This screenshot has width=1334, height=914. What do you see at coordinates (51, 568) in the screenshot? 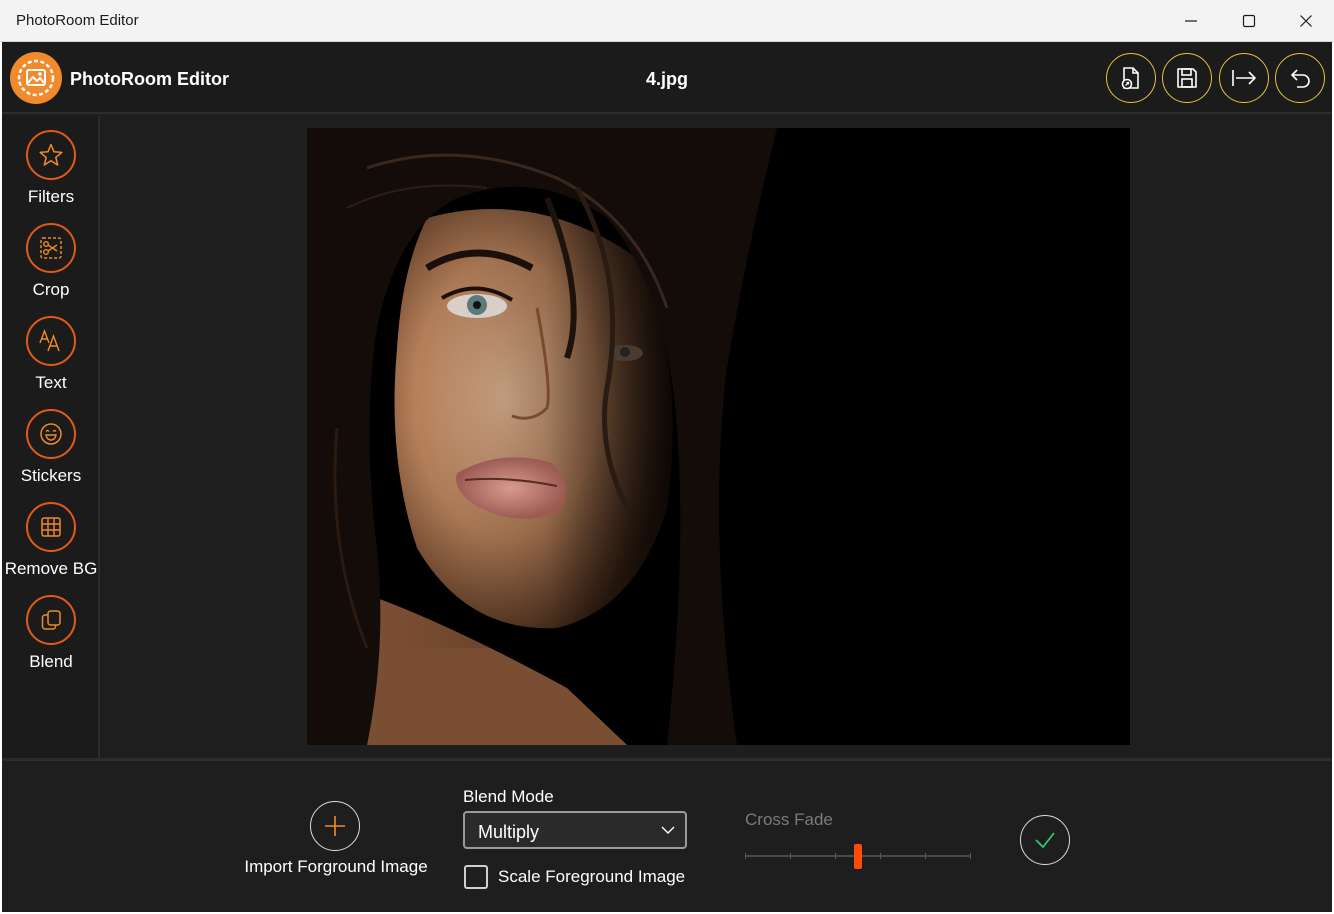
I see `sidebar-item-label: Remove BG` at bounding box center [51, 568].